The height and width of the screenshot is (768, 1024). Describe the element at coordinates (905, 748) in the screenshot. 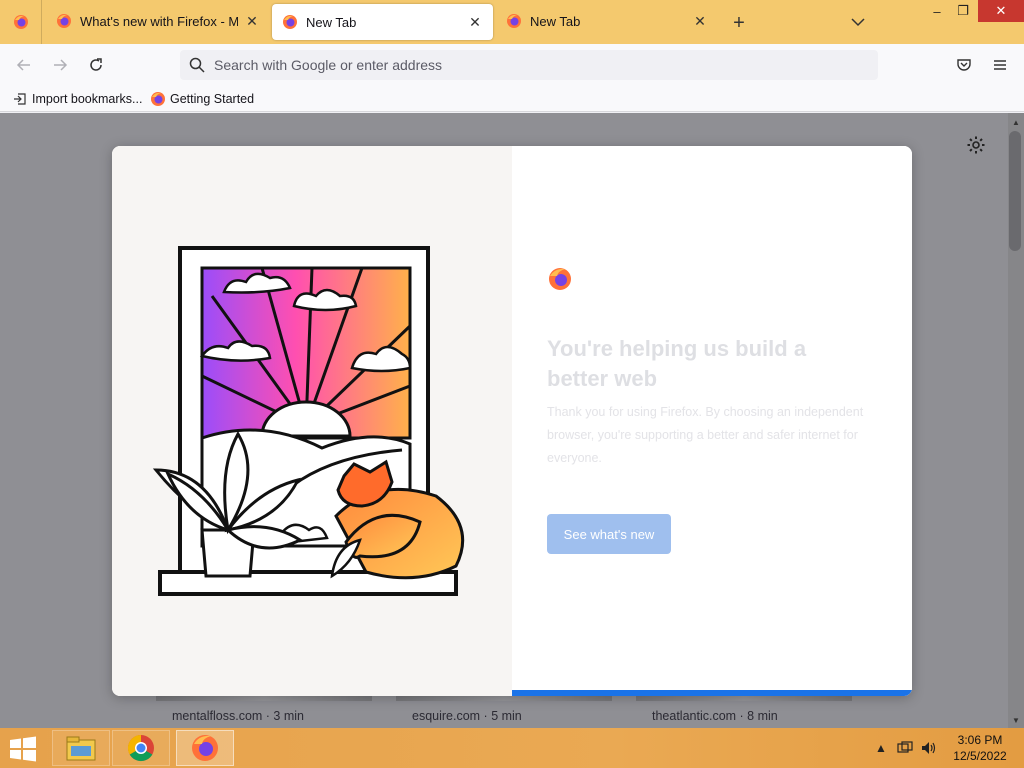

I see `network-icon` at that location.